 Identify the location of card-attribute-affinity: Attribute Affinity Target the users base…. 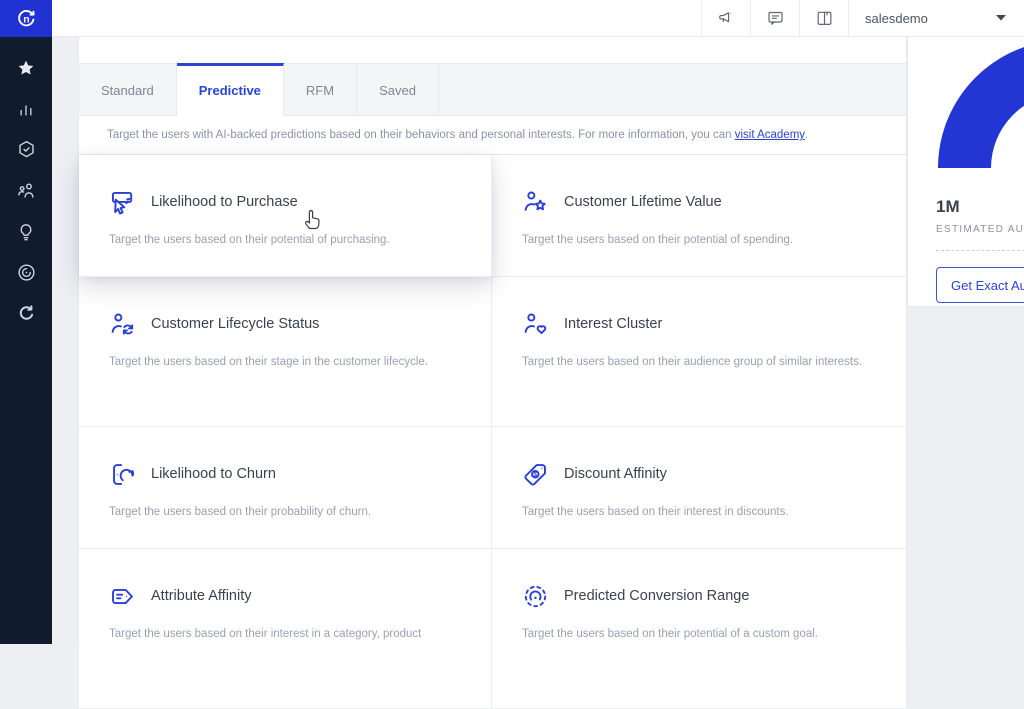
(285, 629).